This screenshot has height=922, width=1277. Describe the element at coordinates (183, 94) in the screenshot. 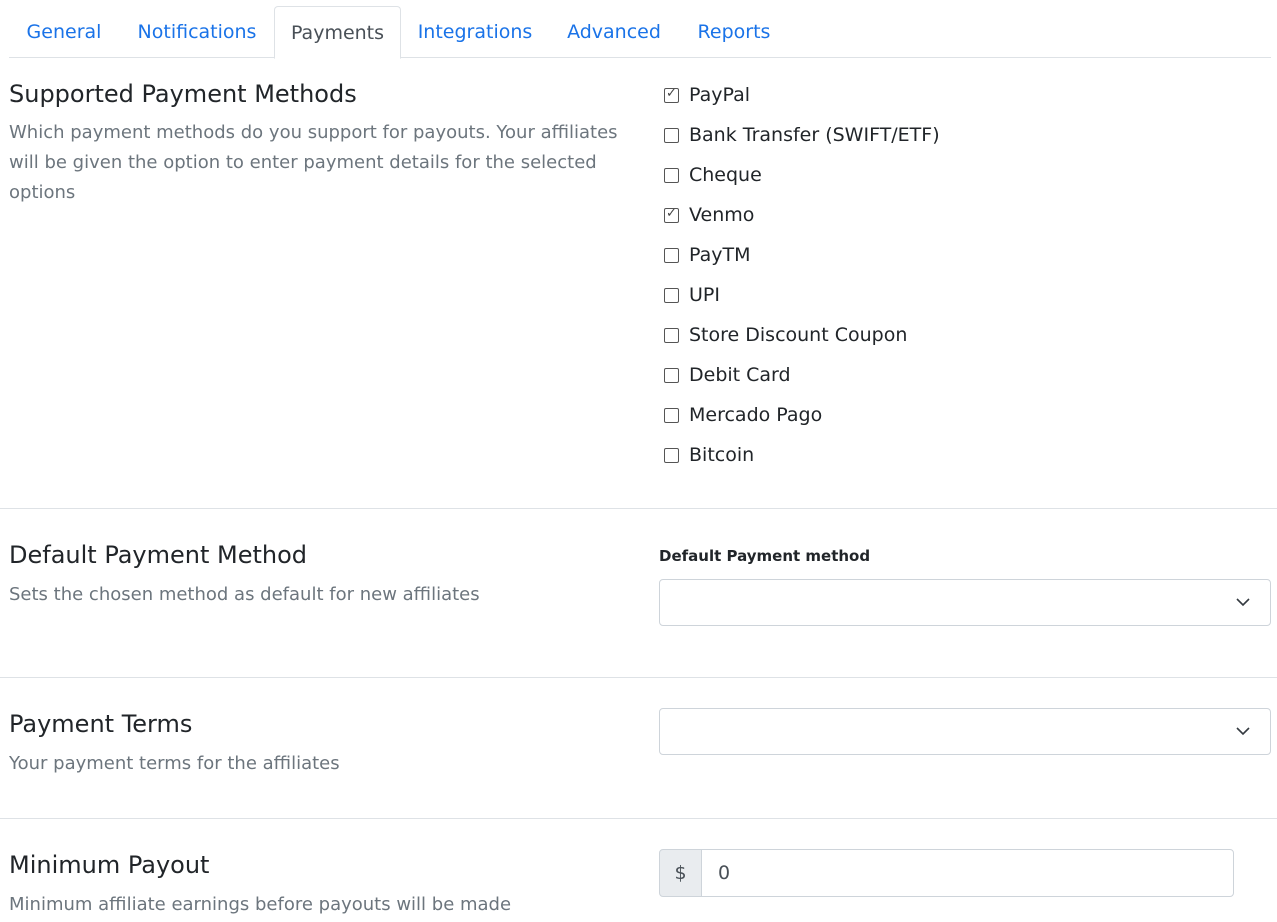

I see `supported-methods-title: Supported Payment Methods` at that location.